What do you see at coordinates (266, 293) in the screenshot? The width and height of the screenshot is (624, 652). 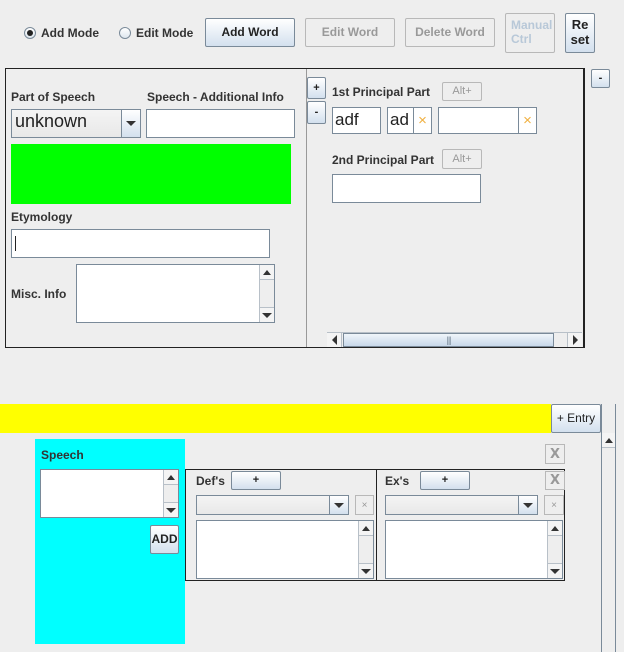 I see `misc-info-scrollbar` at bounding box center [266, 293].